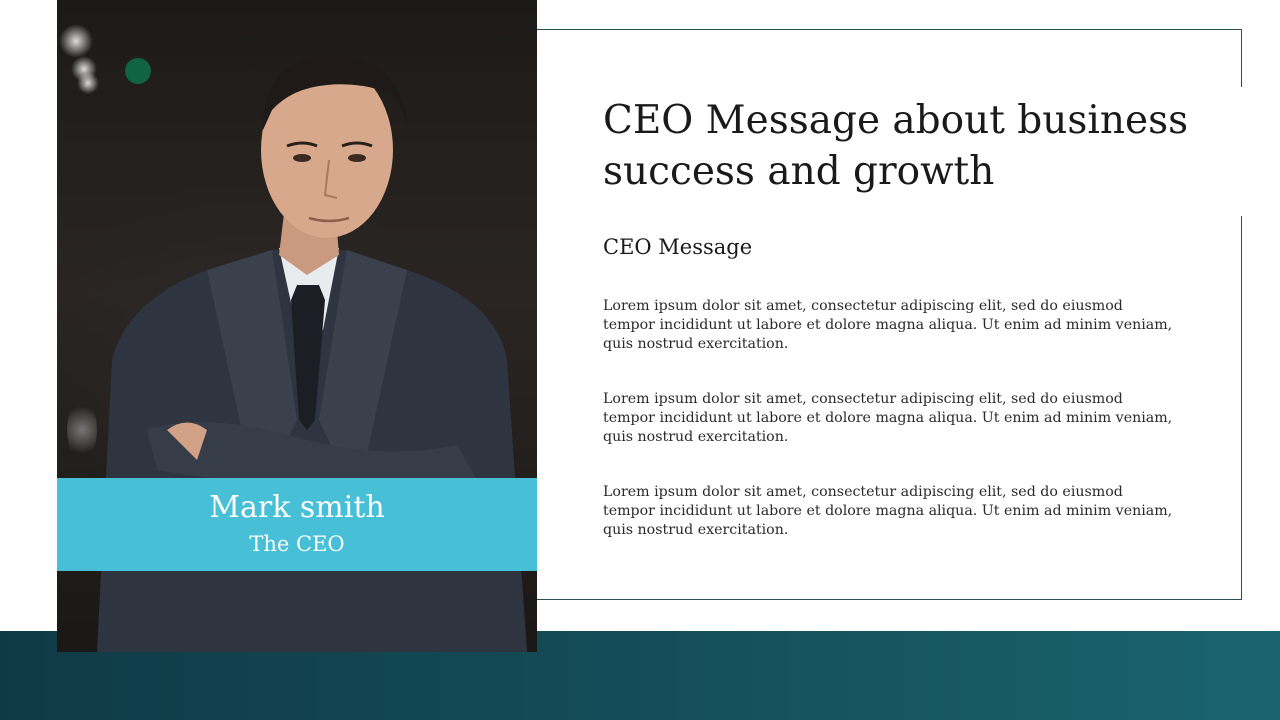 This screenshot has width=1280, height=720. Describe the element at coordinates (297, 507) in the screenshot. I see `ceo-name: Mark smith` at that location.